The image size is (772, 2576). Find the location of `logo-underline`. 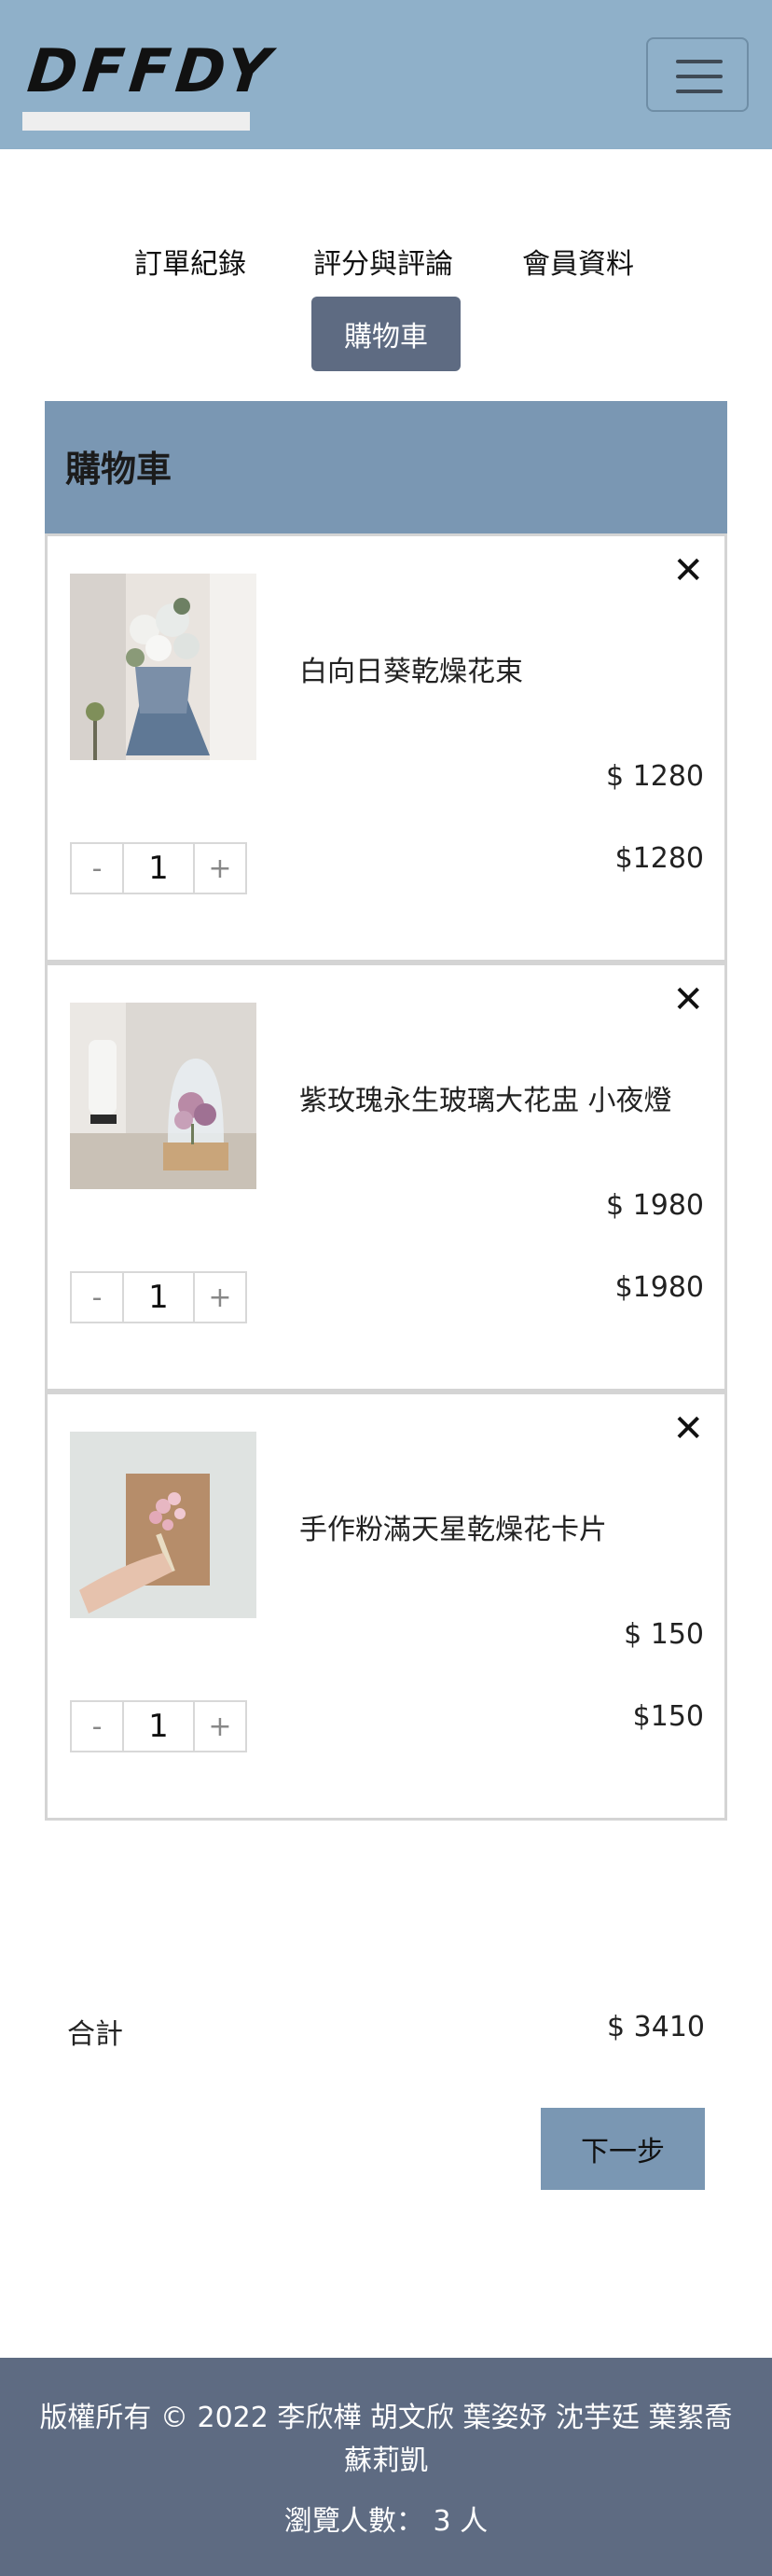

logo-underline is located at coordinates (136, 122).